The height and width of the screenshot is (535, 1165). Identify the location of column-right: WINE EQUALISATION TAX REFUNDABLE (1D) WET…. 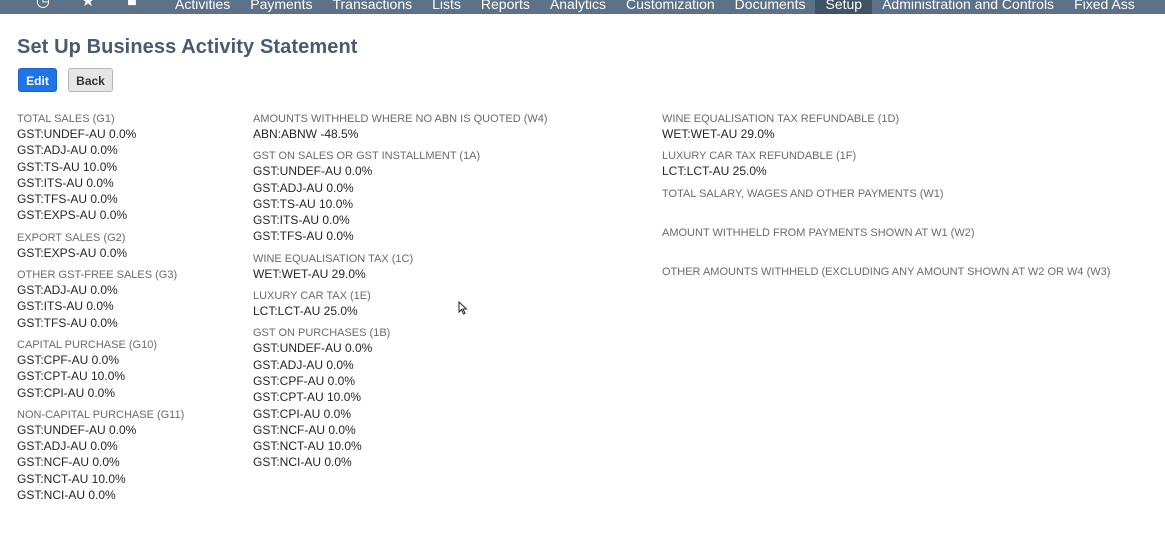
(886, 208).